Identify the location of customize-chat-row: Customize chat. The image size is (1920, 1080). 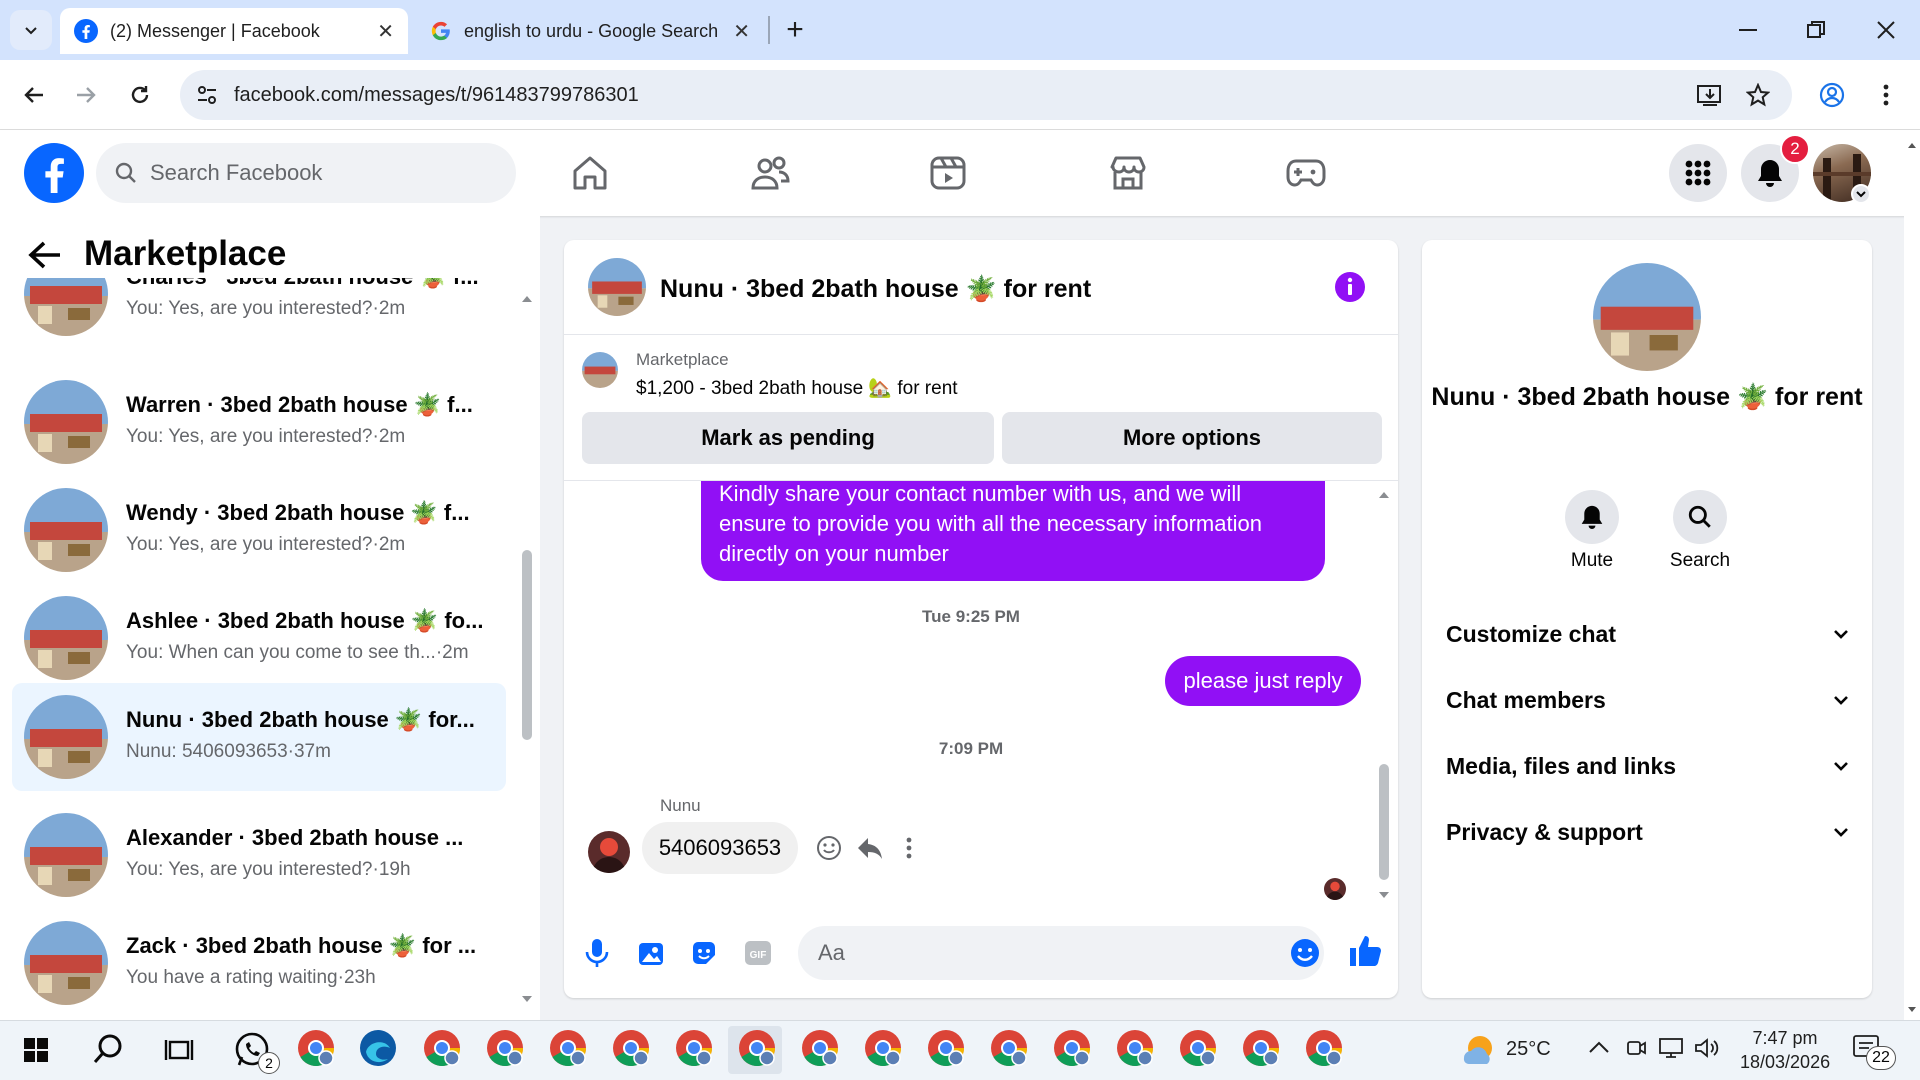
(1647, 634).